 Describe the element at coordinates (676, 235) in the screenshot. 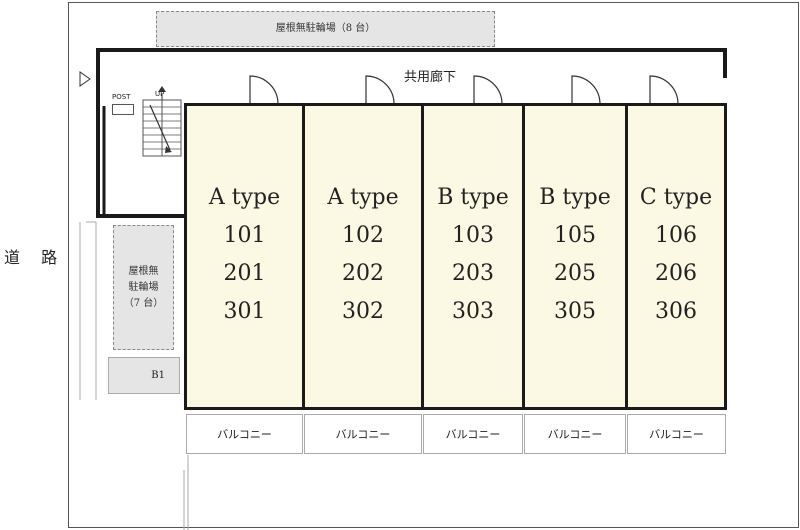

I see `room-number: 106` at that location.